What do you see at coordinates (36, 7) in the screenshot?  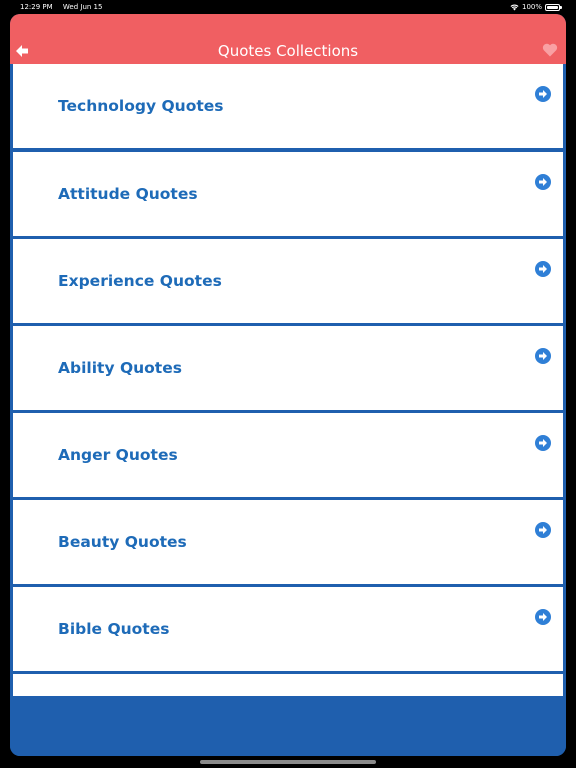 I see `status-time: 12:29 PM` at bounding box center [36, 7].